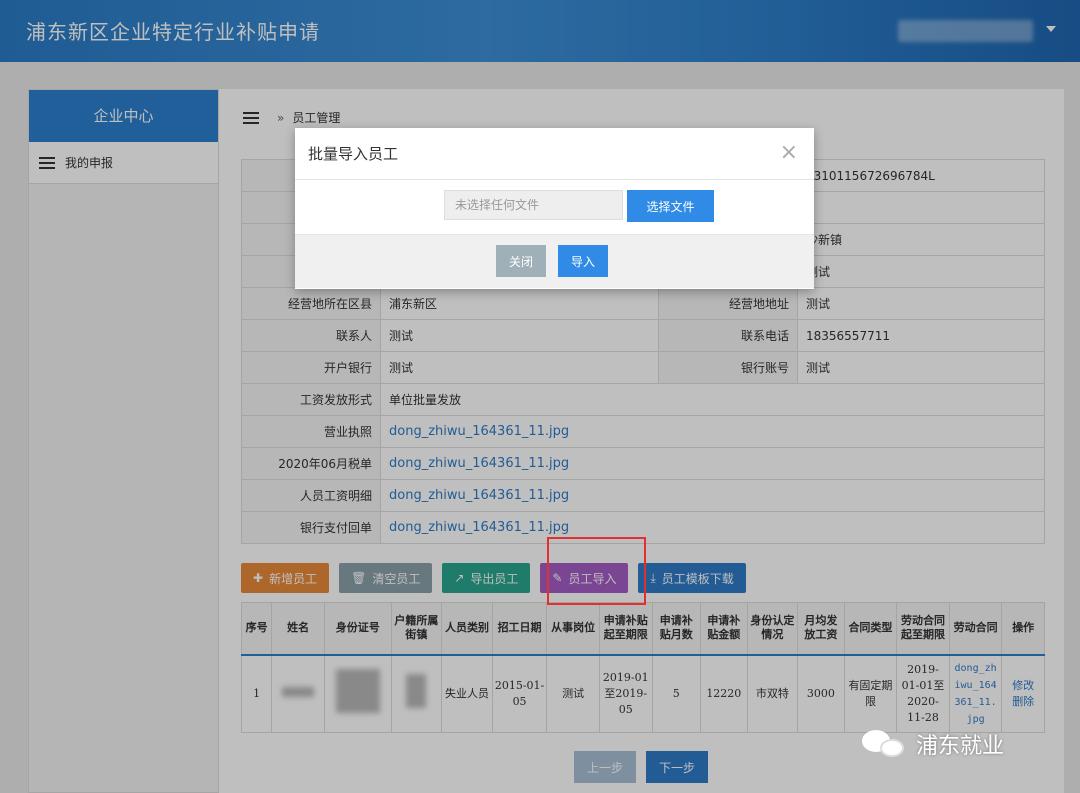  I want to click on dialog-footer: 关闭 导入, so click(554, 261).